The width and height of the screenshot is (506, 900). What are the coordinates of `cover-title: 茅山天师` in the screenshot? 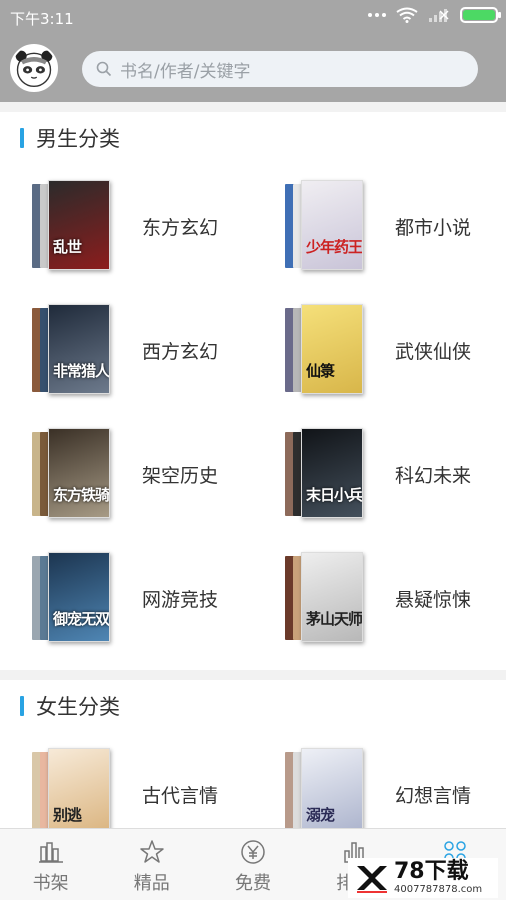 It's located at (334, 619).